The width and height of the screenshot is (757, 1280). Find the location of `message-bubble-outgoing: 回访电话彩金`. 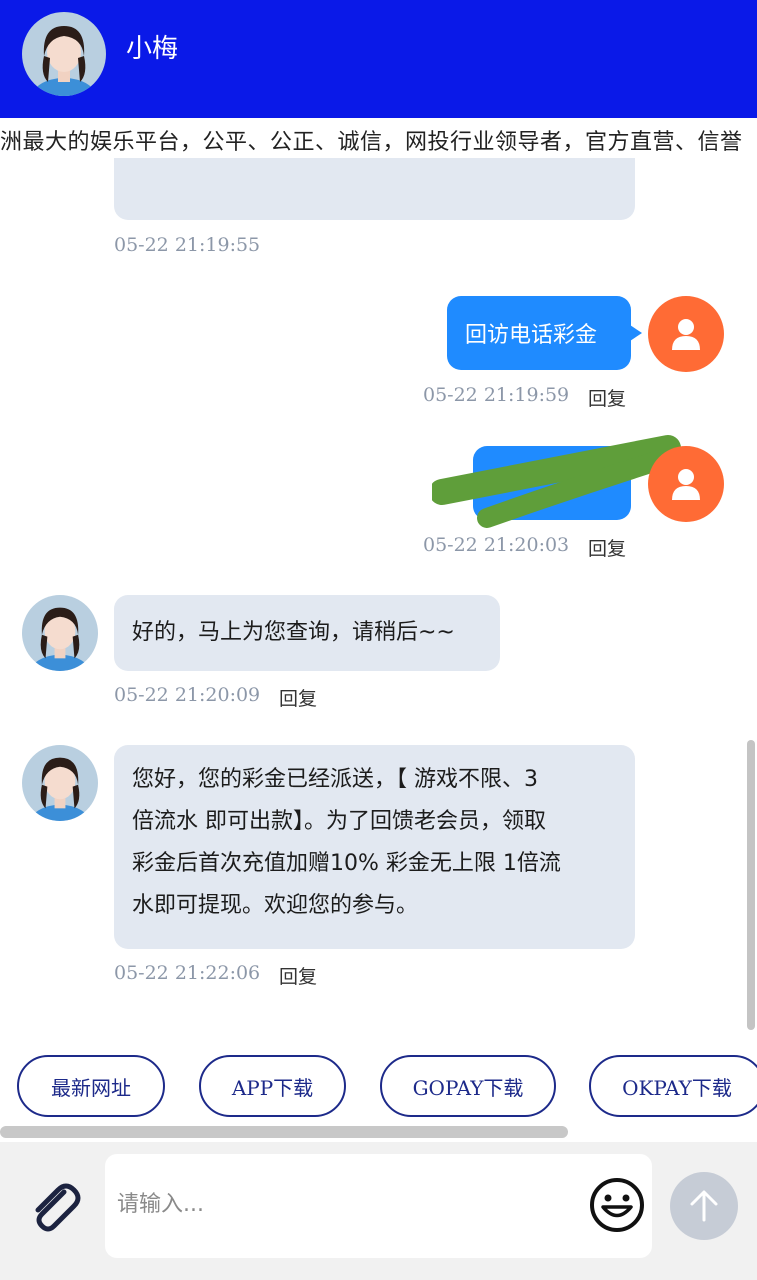

message-bubble-outgoing: 回访电话彩金 is located at coordinates (539, 333).